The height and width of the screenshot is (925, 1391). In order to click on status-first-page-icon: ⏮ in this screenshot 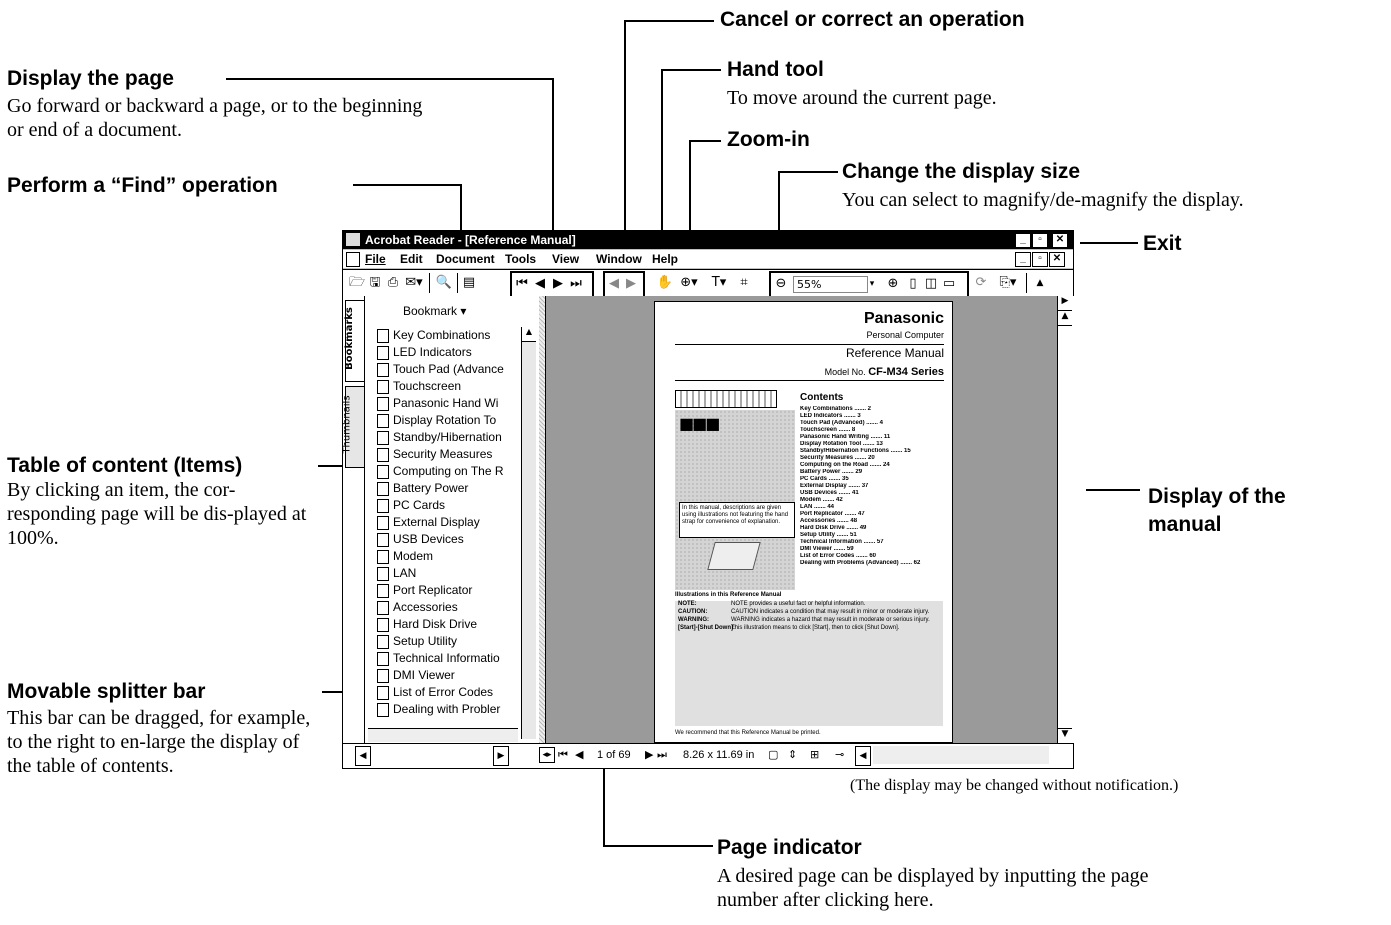, I will do `click(563, 755)`.